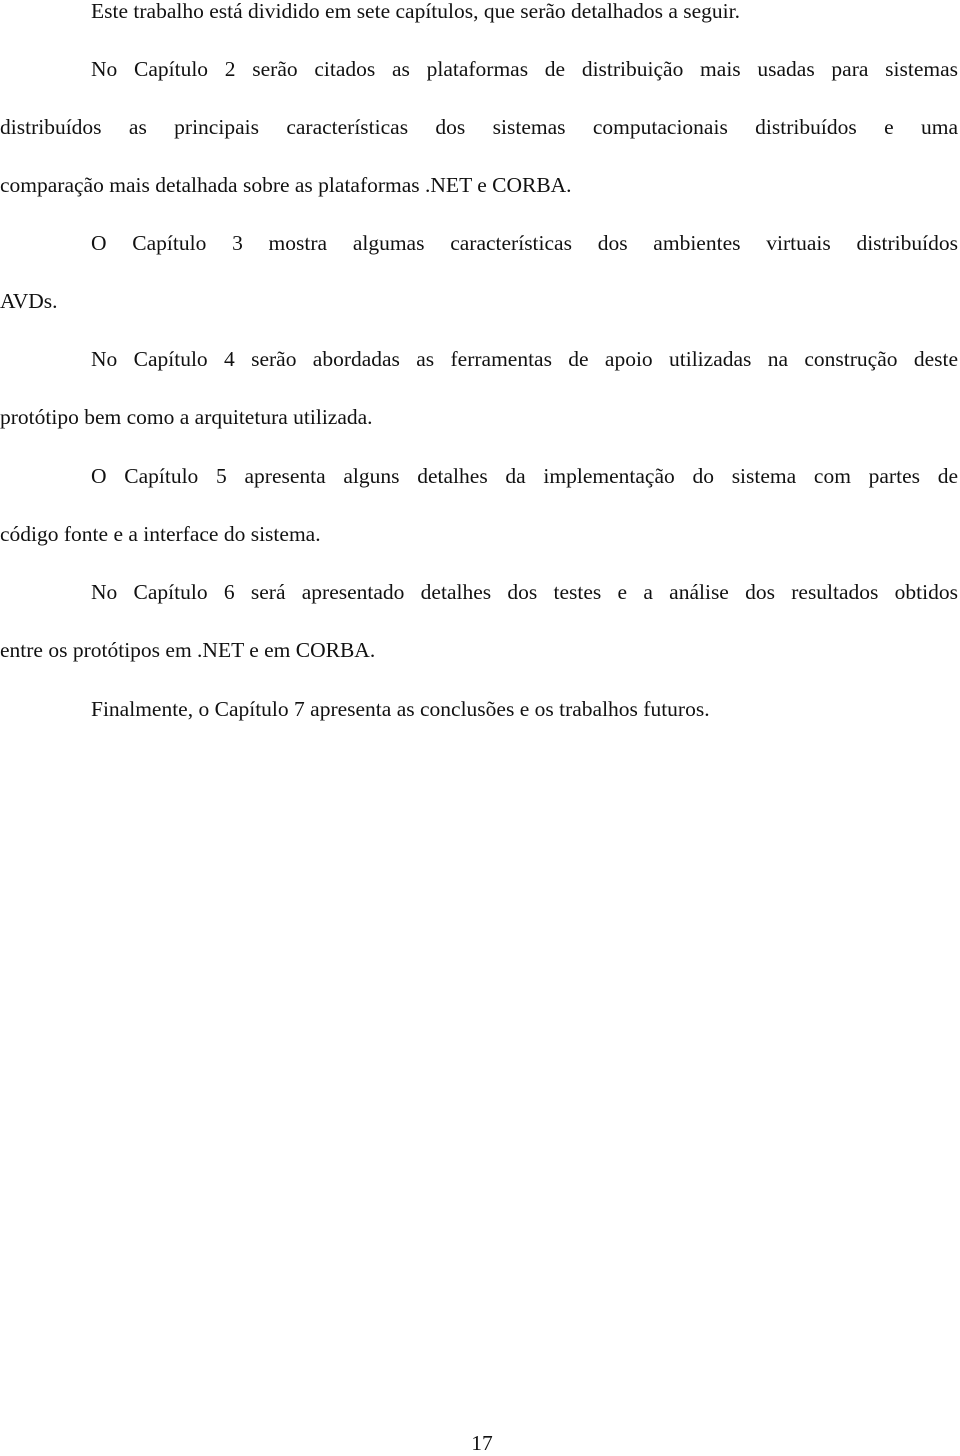  I want to click on page-number: 17, so click(482, 1443).